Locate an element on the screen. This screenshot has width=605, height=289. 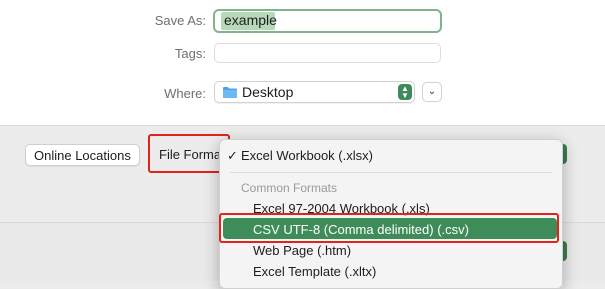
save-as-label: Save As: is located at coordinates (180, 20).